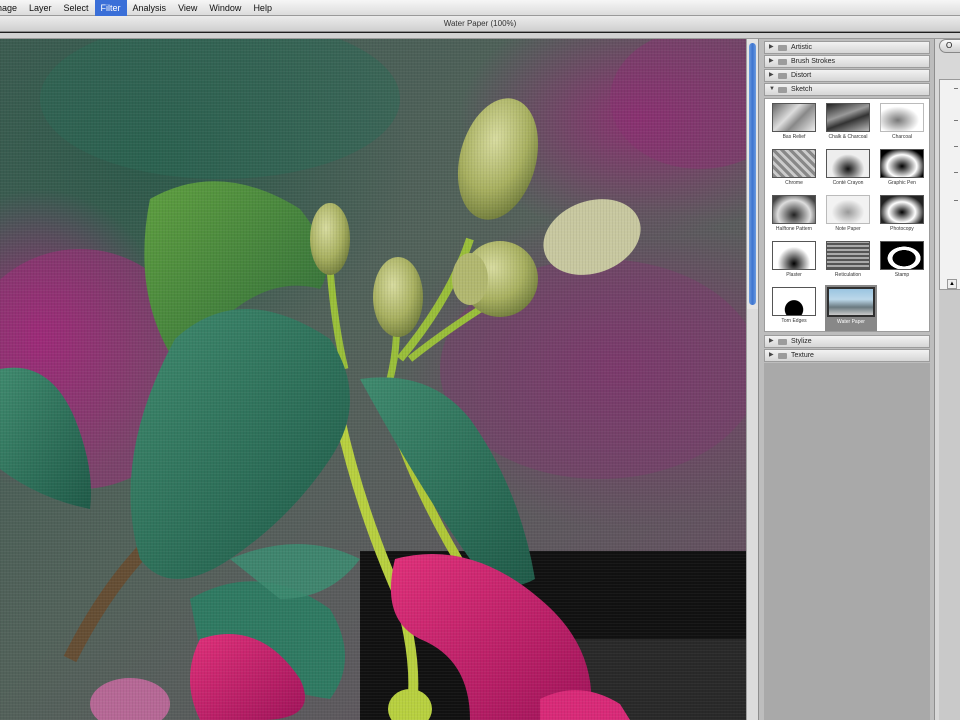 This screenshot has width=960, height=720. I want to click on menu-image: Image, so click(11, 8).